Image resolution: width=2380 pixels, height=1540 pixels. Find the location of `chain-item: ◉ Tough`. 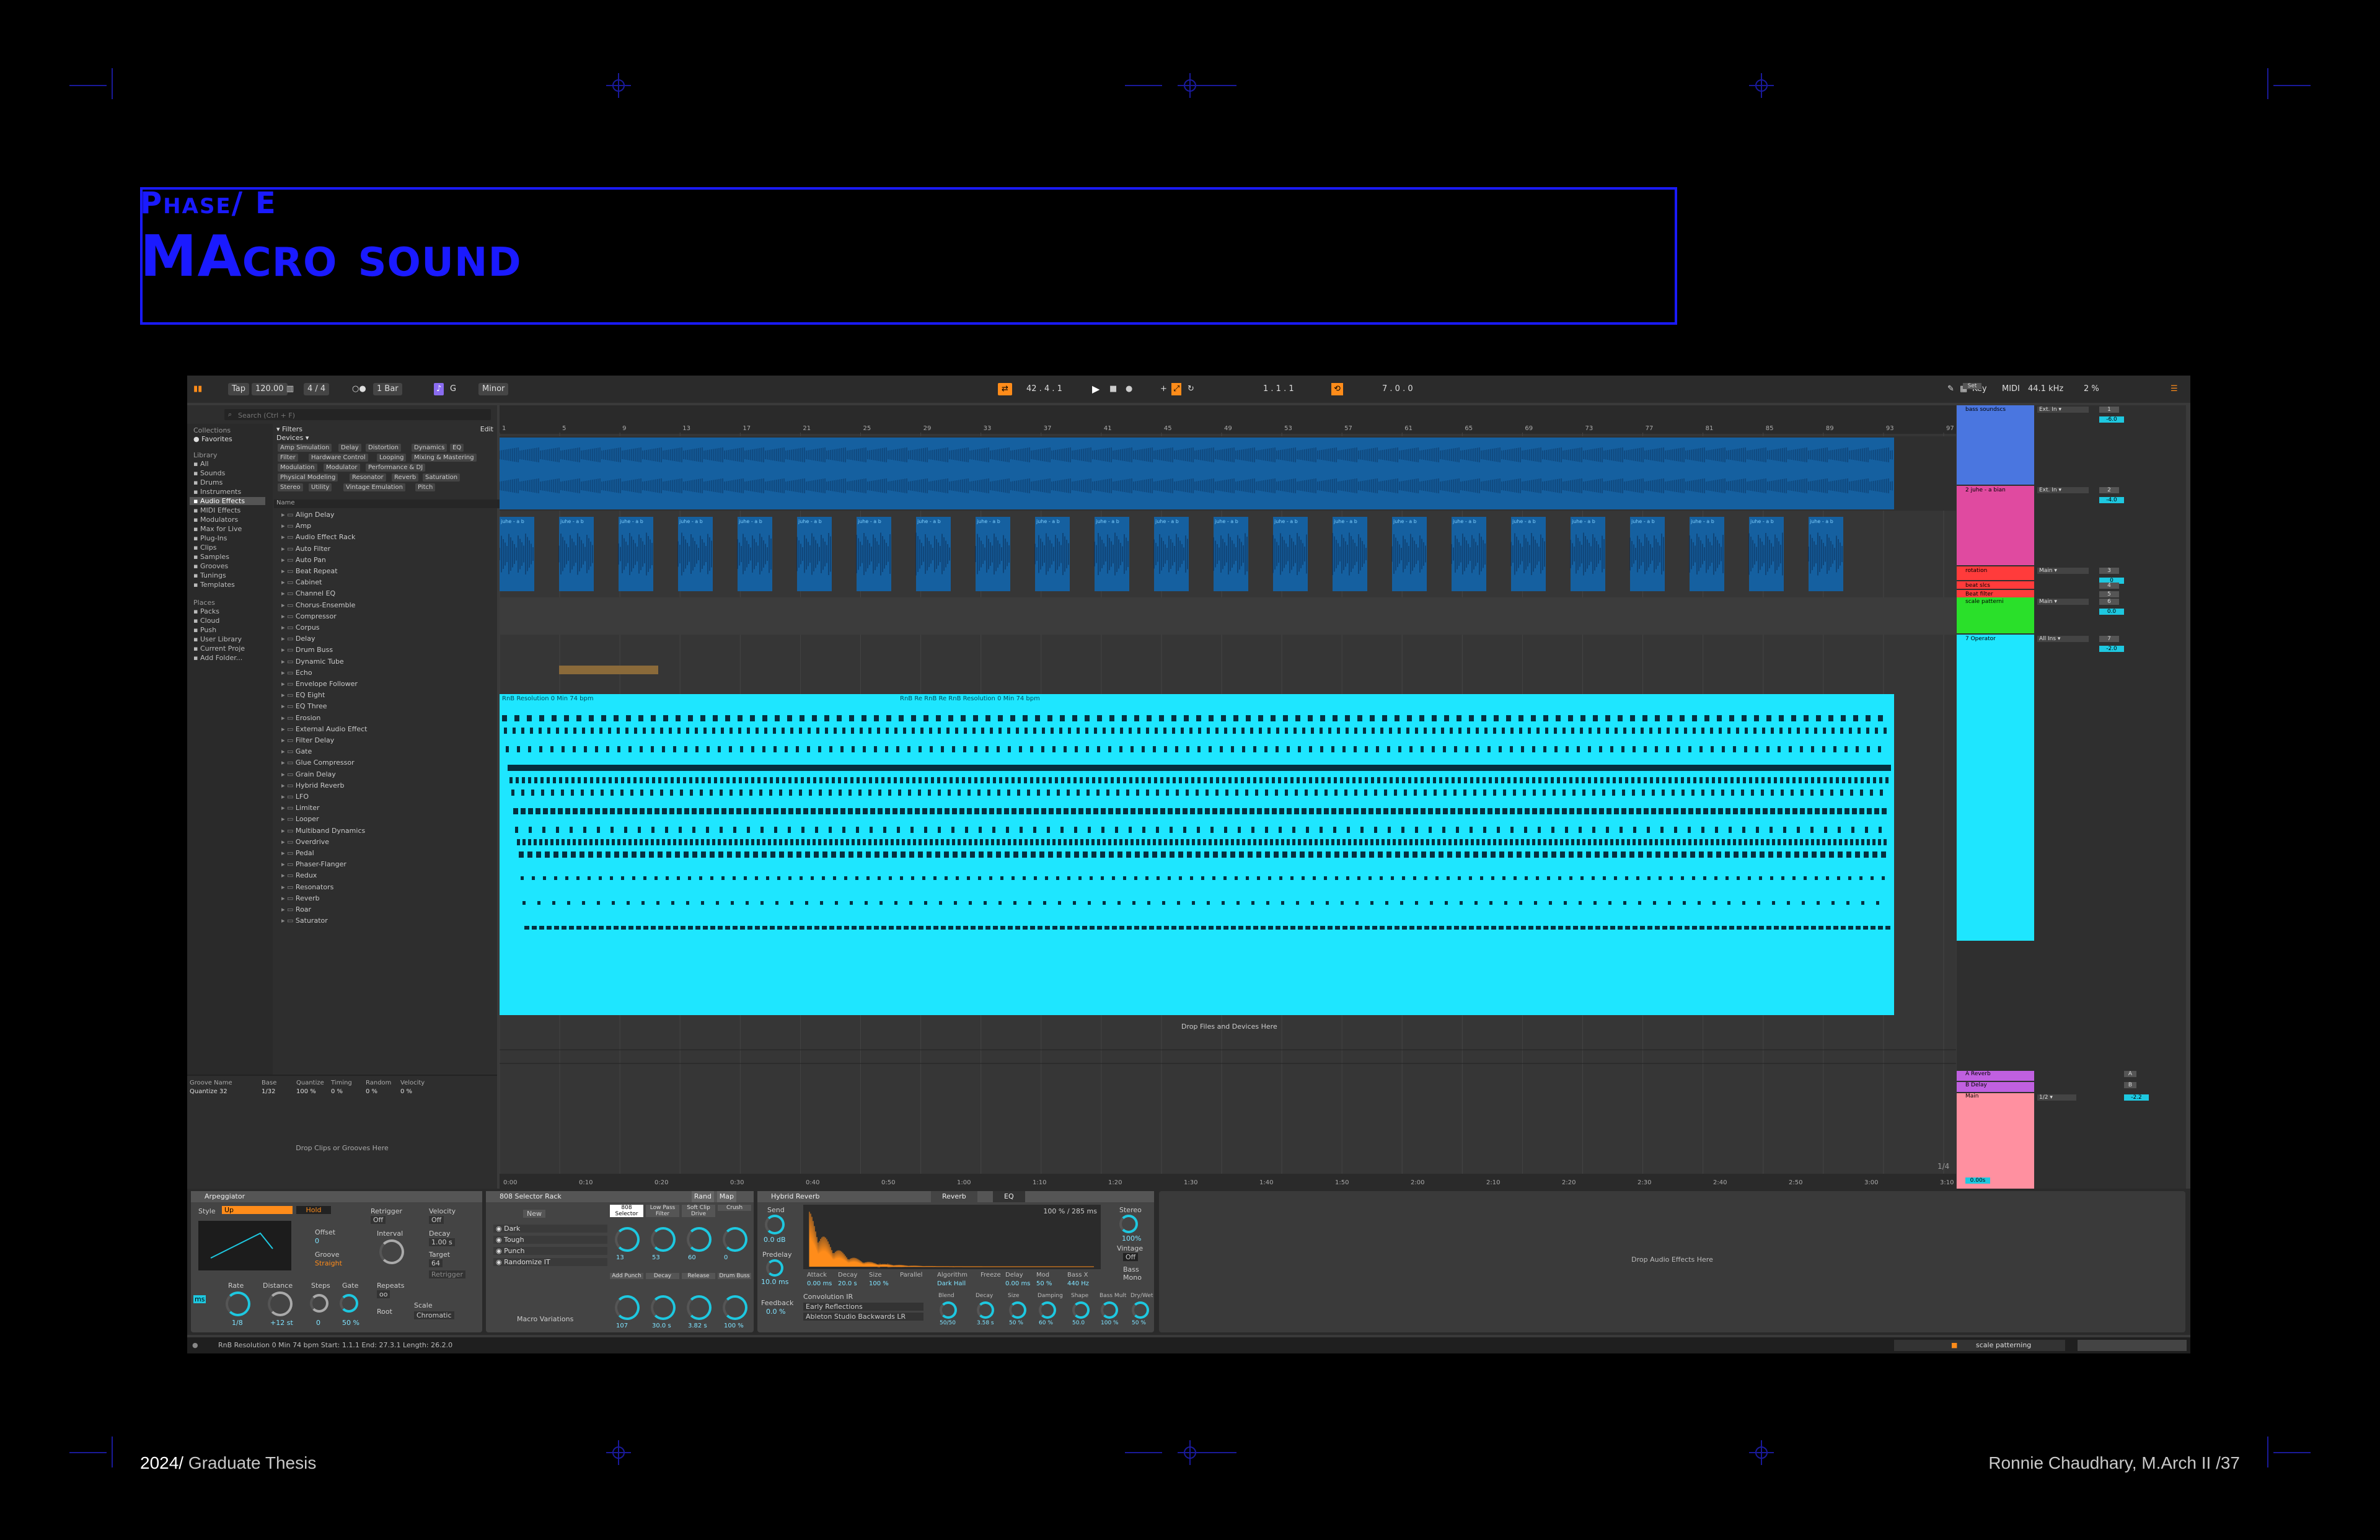

chain-item: ◉ Tough is located at coordinates (550, 1240).